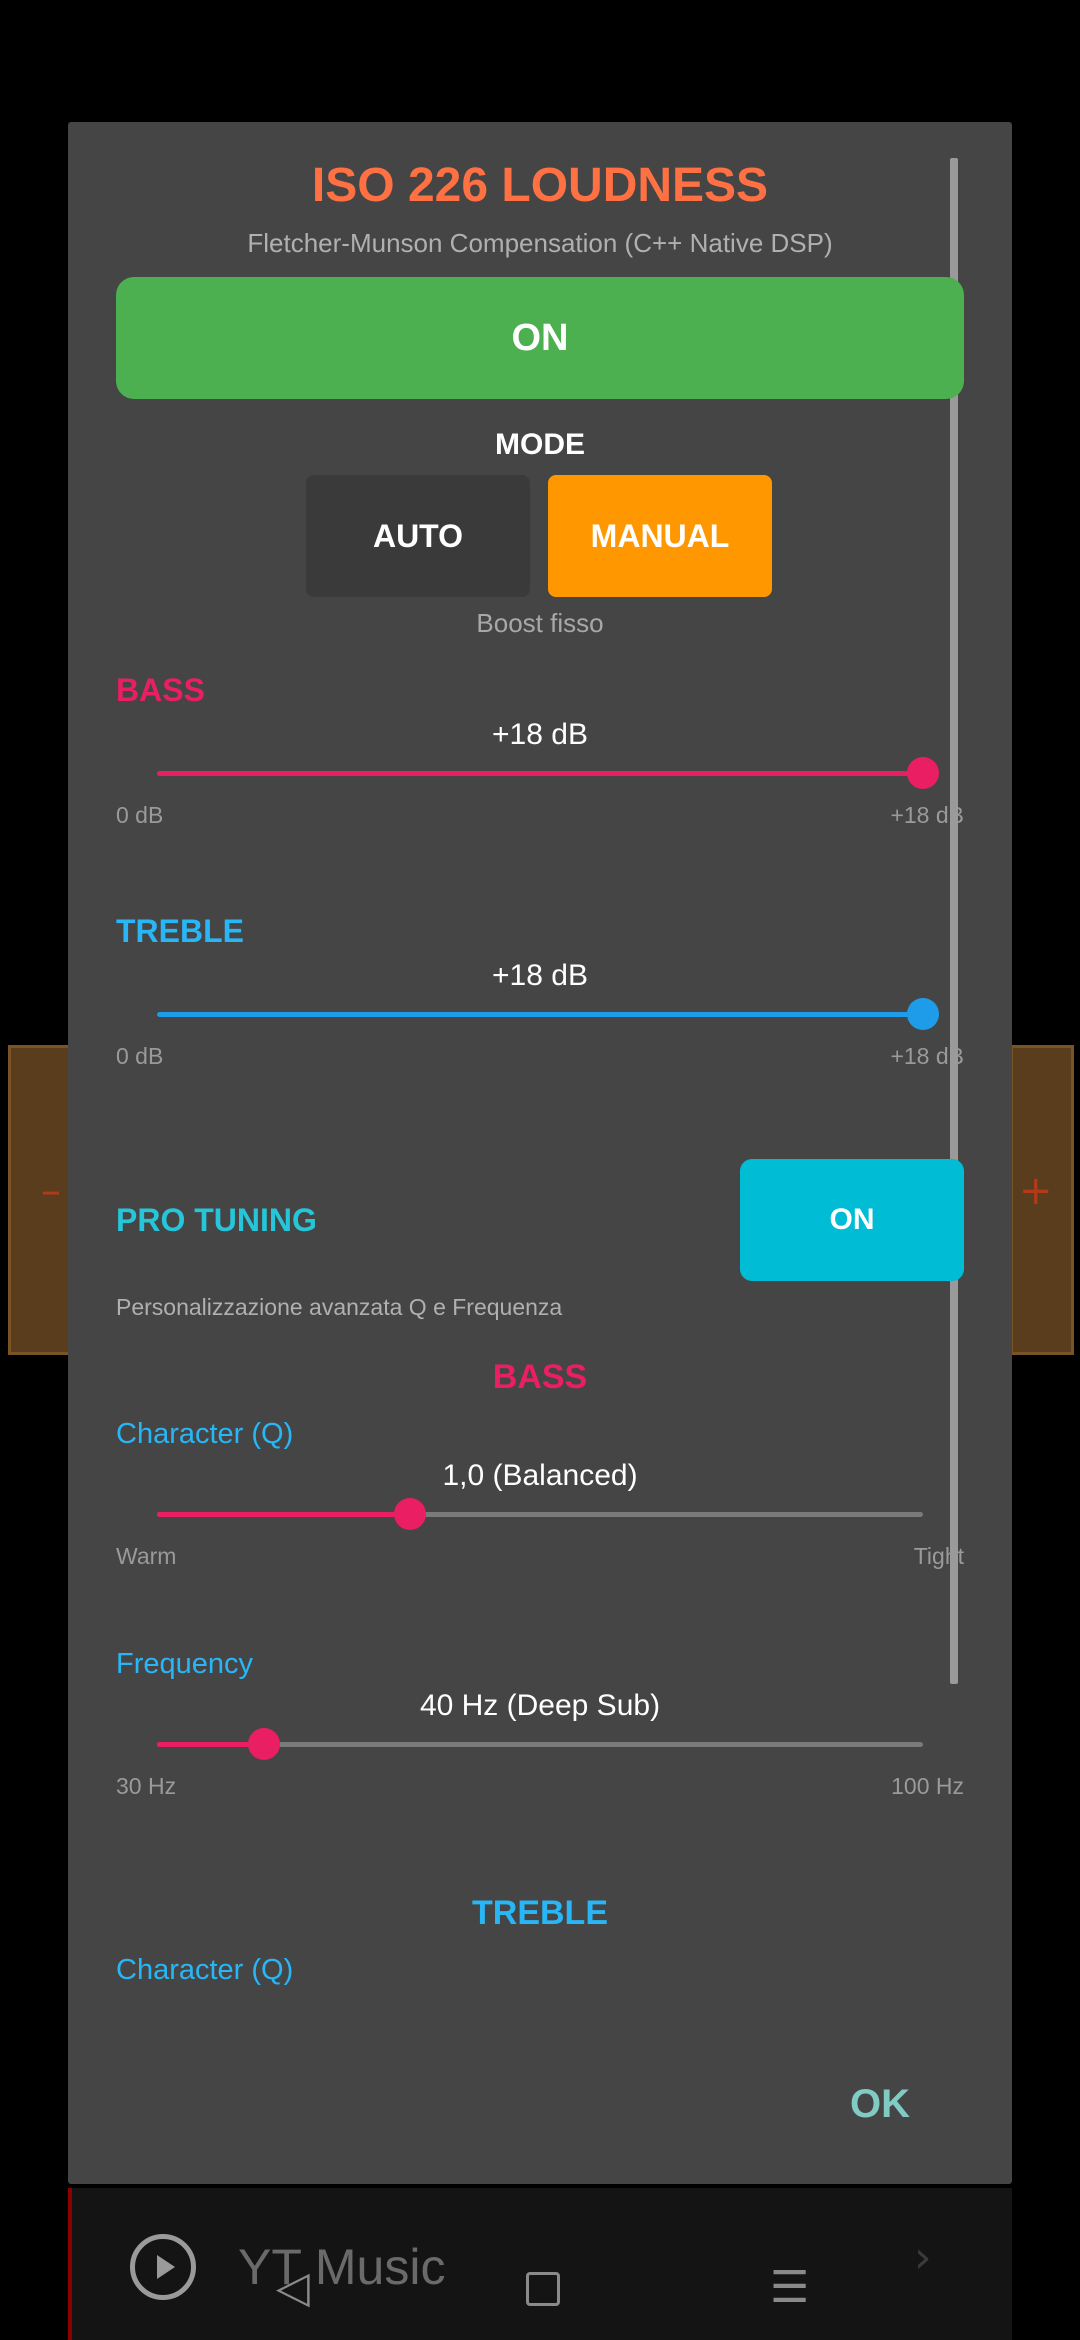 Image resolution: width=1080 pixels, height=2340 pixels. Describe the element at coordinates (140, 815) in the screenshot. I see `bass-min-label: 0 dB` at that location.